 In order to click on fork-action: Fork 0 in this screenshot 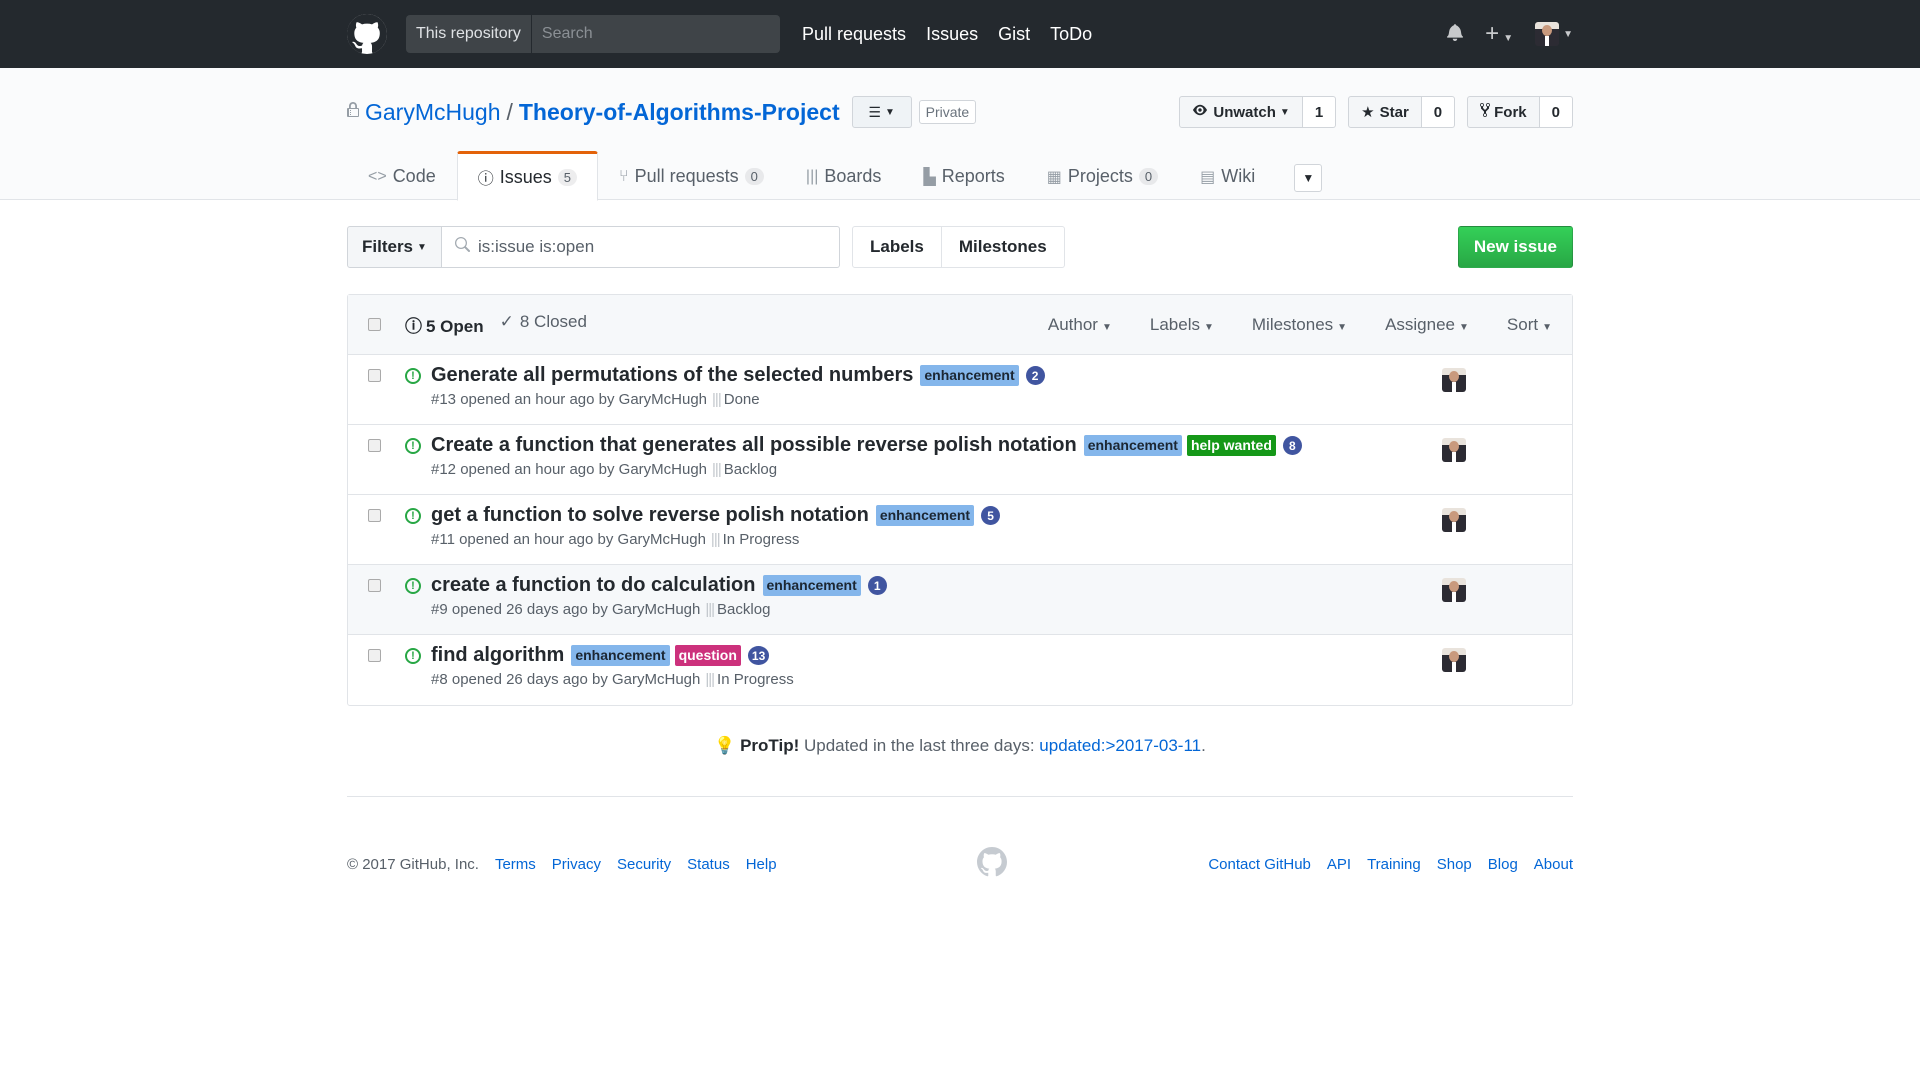, I will do `click(1520, 112)`.